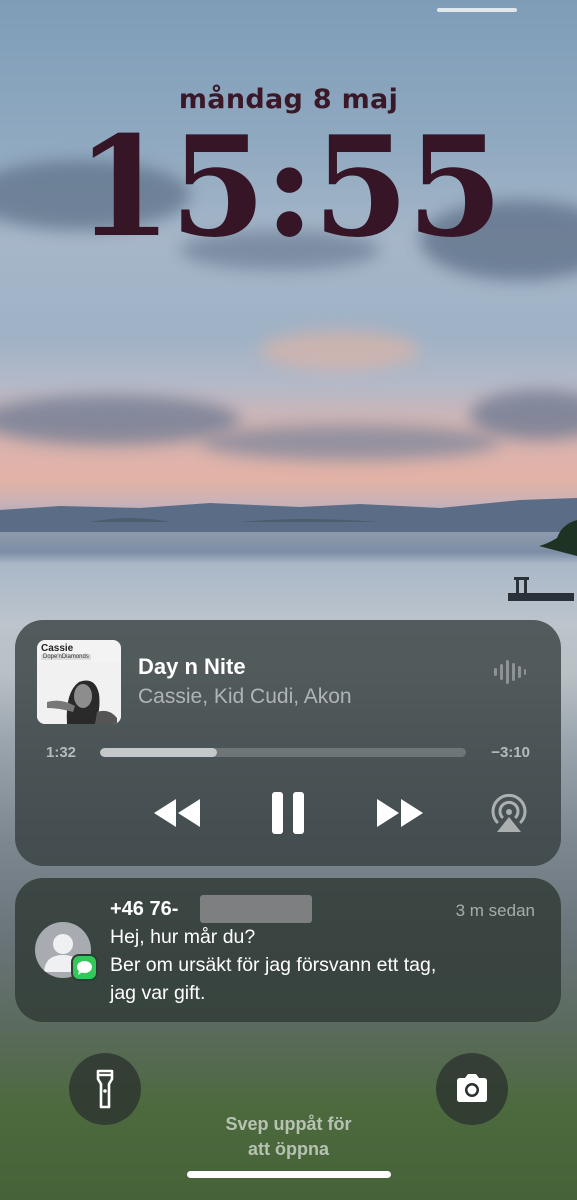  Describe the element at coordinates (273, 965) in the screenshot. I see `message-line-2: Ber om ursäkt för jag försvann ett tag,` at that location.